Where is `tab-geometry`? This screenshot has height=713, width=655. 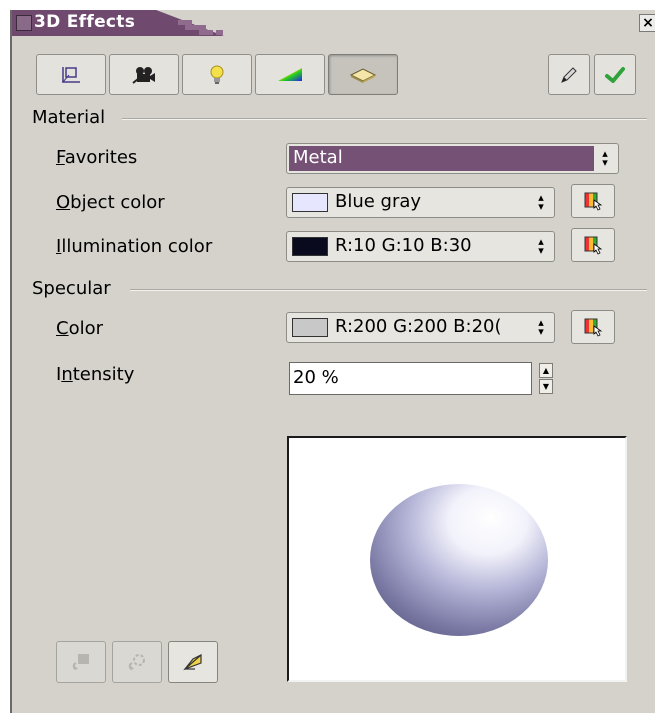 tab-geometry is located at coordinates (71, 74).